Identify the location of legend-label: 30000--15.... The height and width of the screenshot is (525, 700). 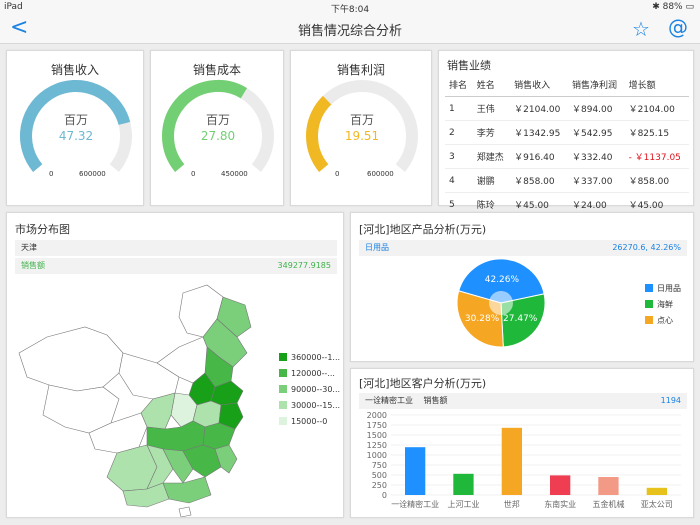
(316, 405).